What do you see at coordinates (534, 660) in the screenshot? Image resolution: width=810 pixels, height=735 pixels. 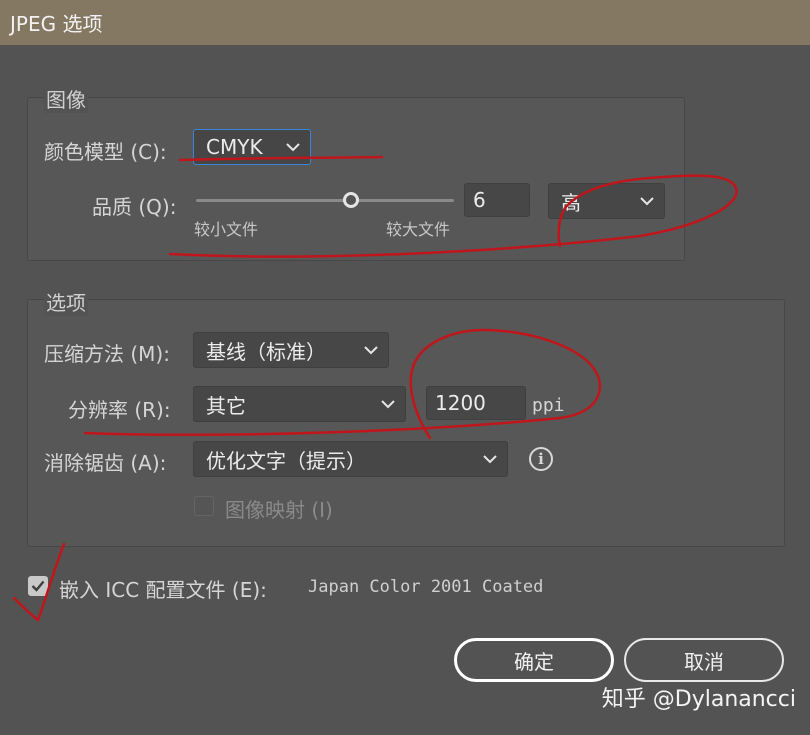 I see `ok-button: 确定` at bounding box center [534, 660].